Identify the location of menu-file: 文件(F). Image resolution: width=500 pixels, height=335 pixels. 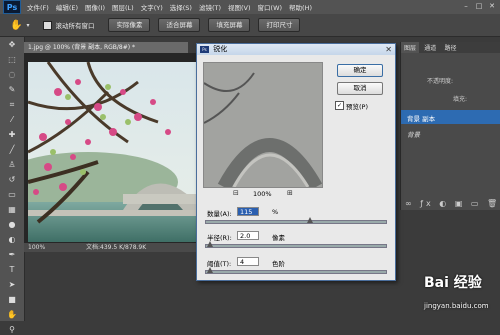
(38, 7).